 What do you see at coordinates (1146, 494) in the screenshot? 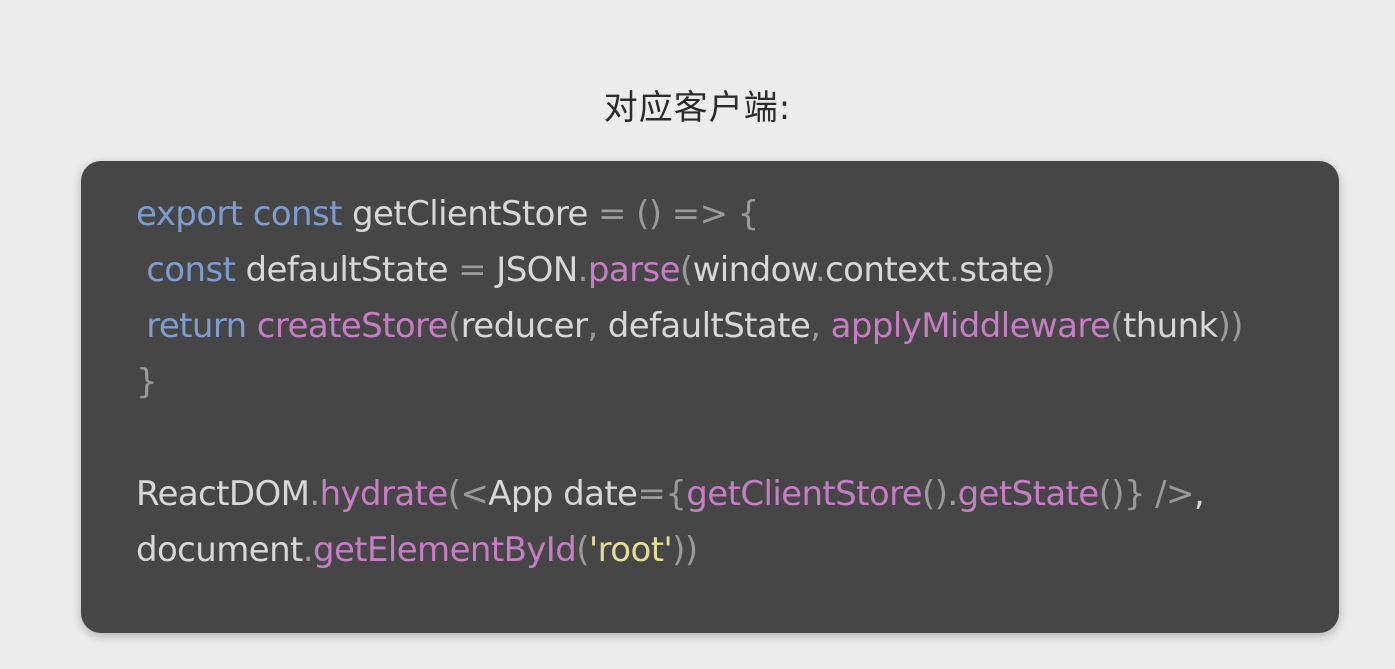
I see `code-punctuation: ()} />` at bounding box center [1146, 494].